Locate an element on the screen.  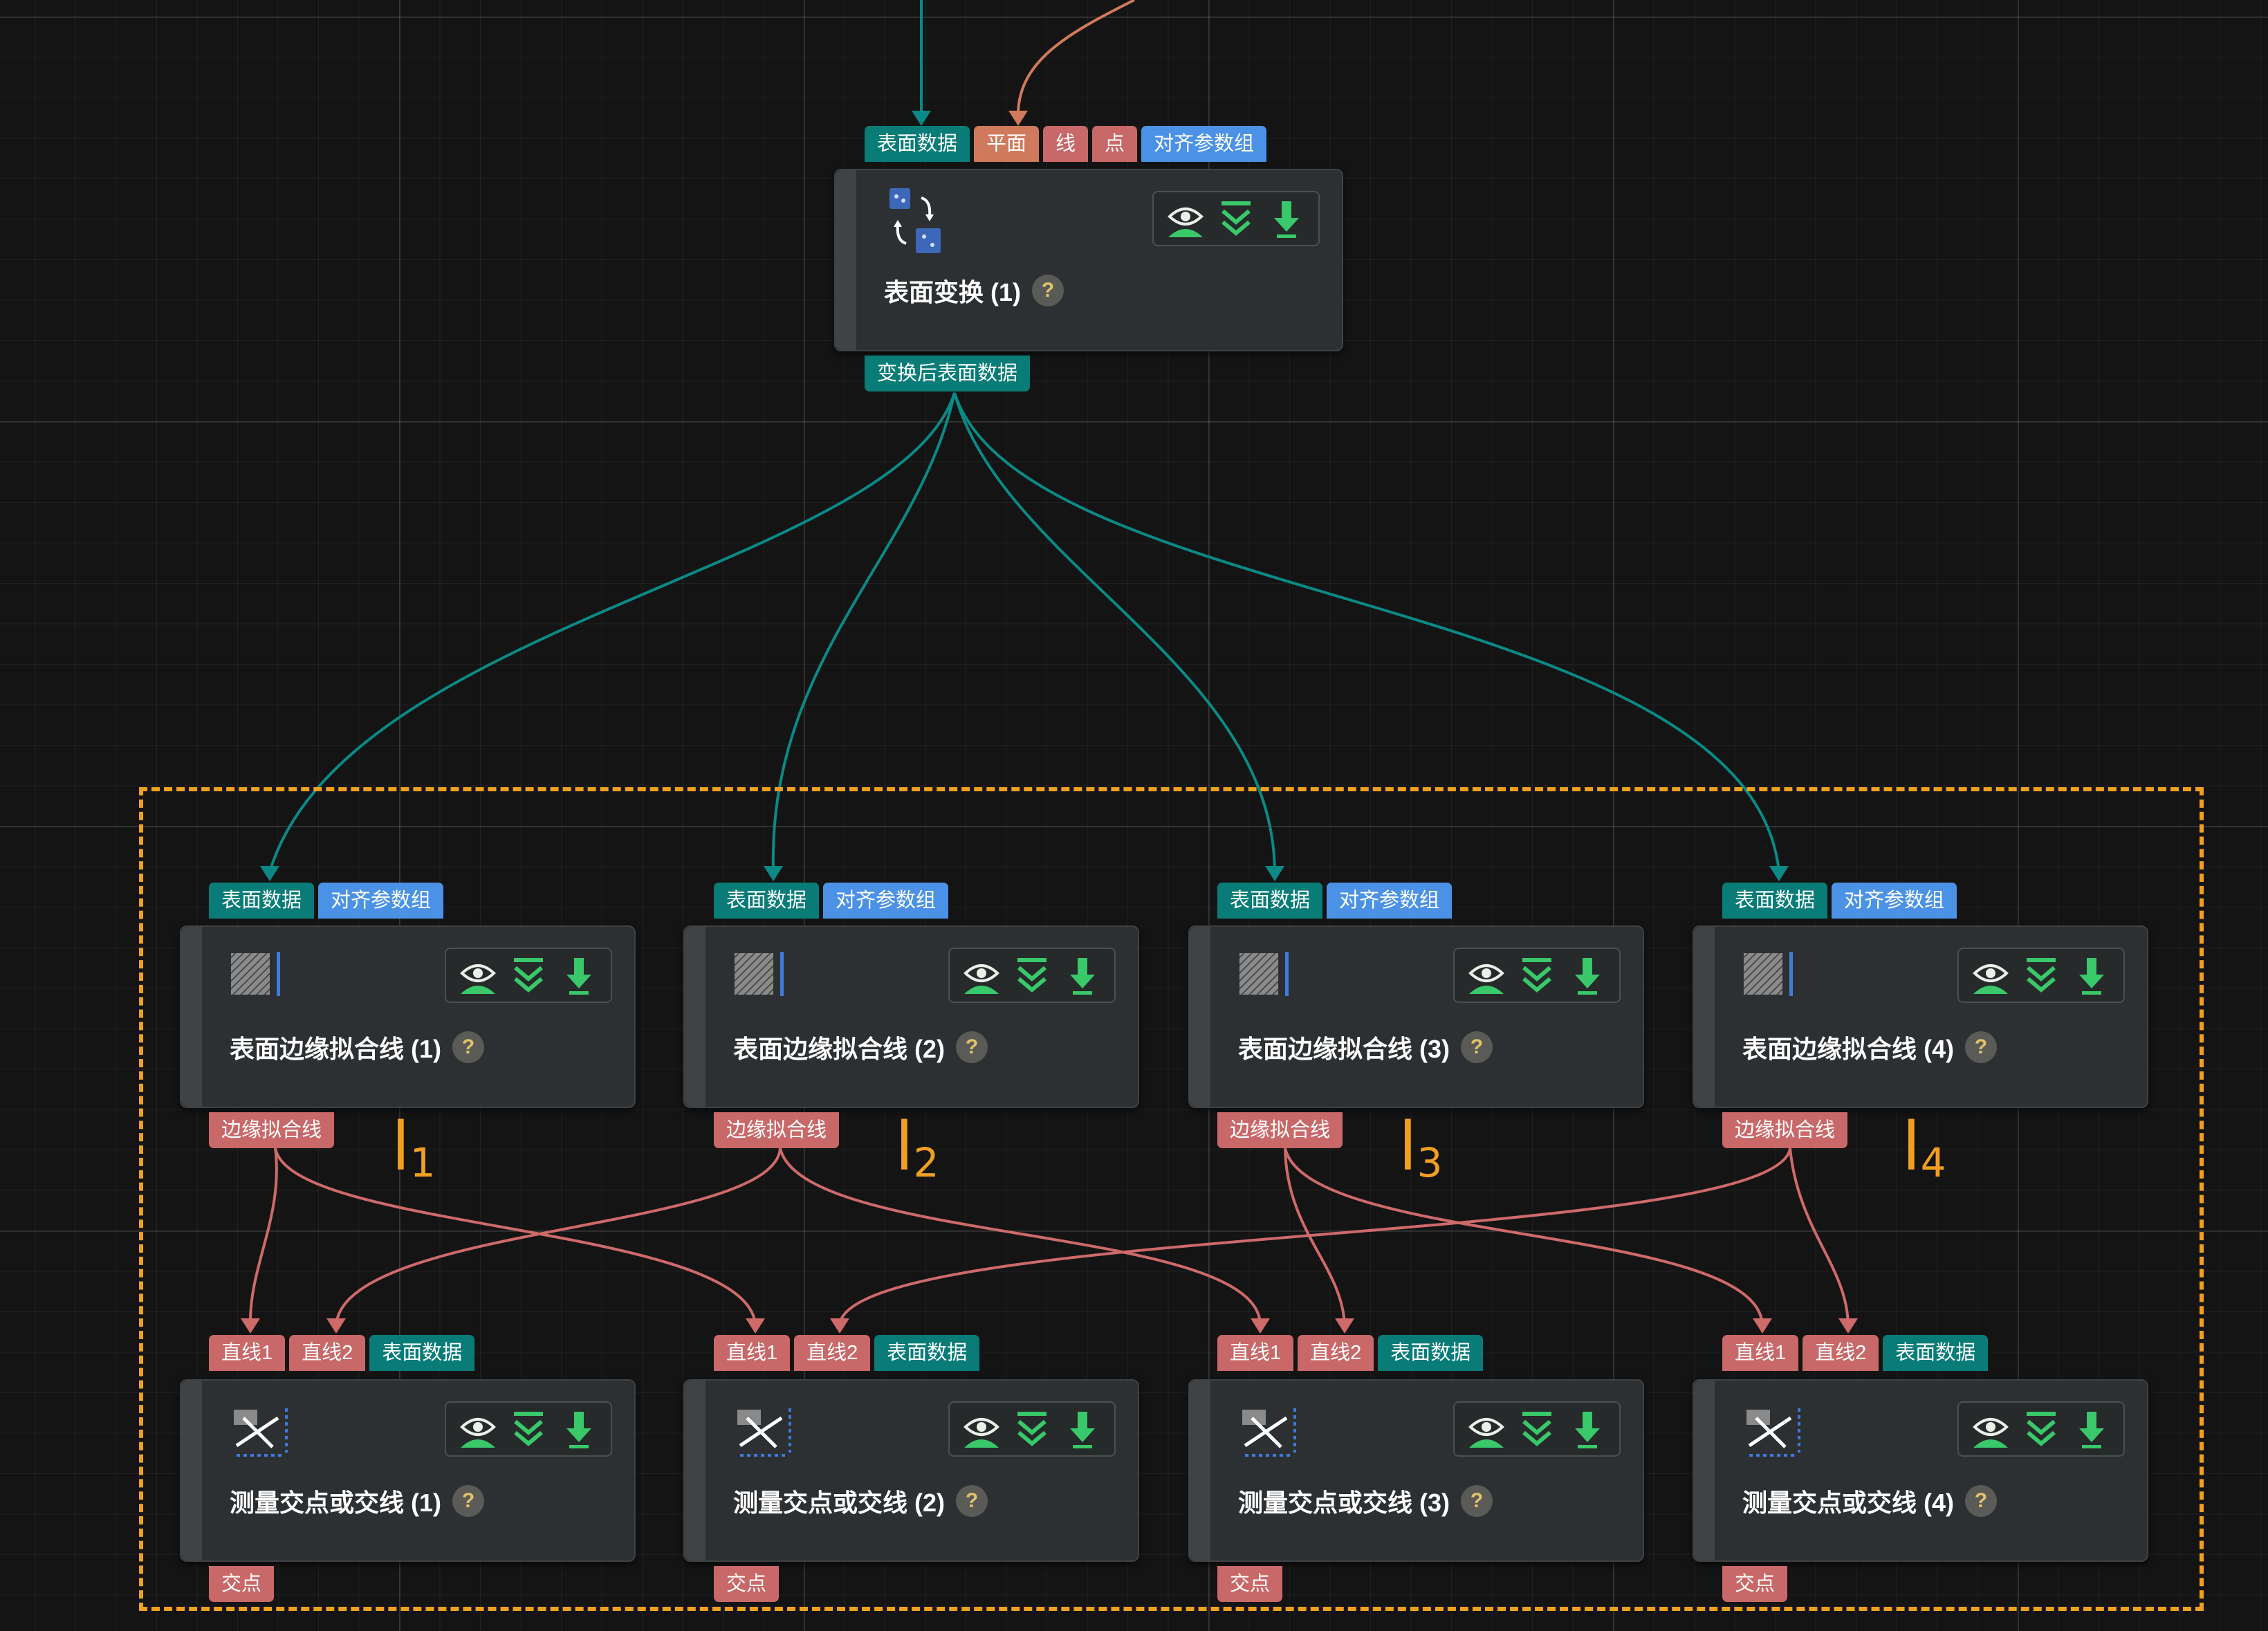
node-measure-3: 测量交点或交线 (3) ? is located at coordinates (1416, 1471).